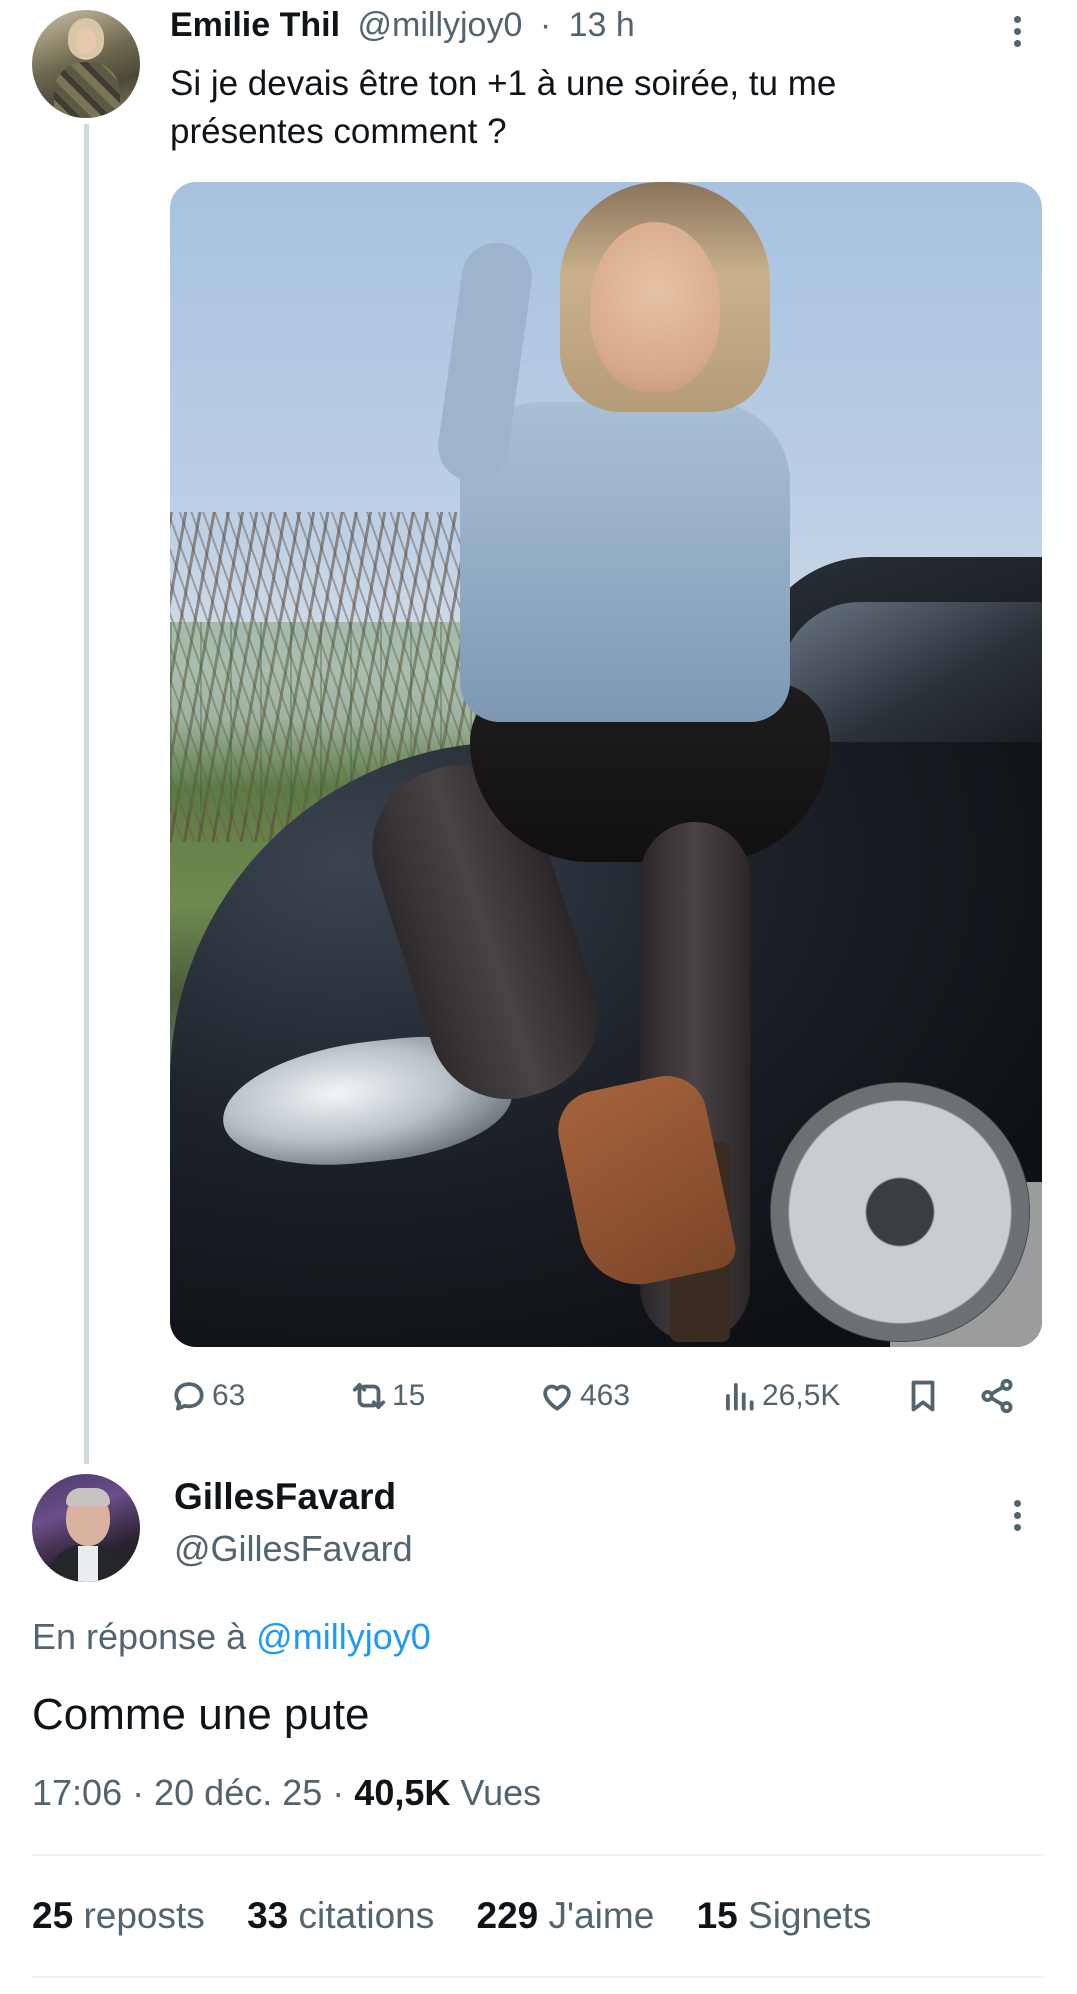 This screenshot has height=1994, width=1077. Describe the element at coordinates (801, 1395) in the screenshot. I see `views-count: 26,5K` at that location.